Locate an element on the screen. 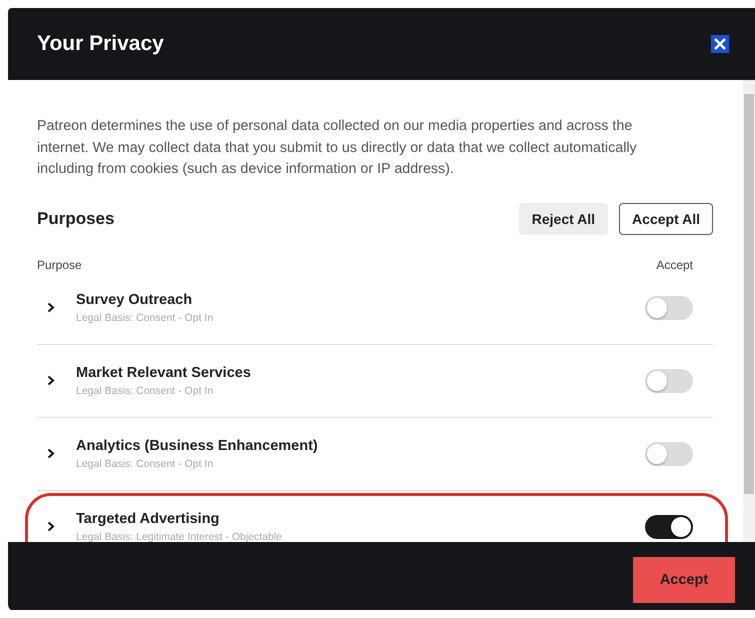  purpose-name: Targeted Advertising is located at coordinates (148, 518).